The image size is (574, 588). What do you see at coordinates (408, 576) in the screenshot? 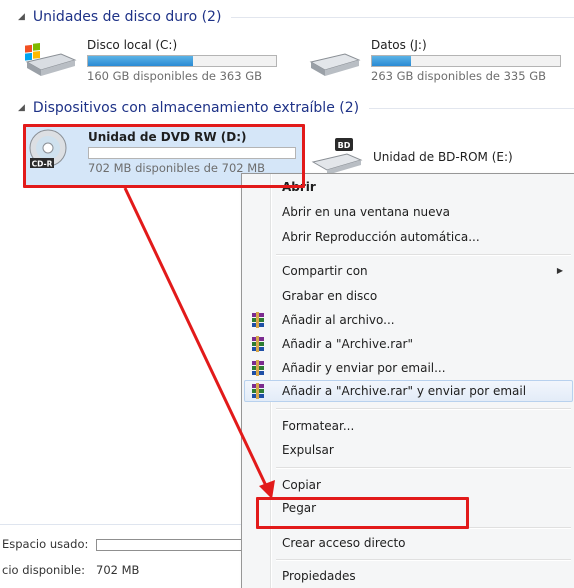
I see `menu-item-properties: Propiedades` at bounding box center [408, 576].